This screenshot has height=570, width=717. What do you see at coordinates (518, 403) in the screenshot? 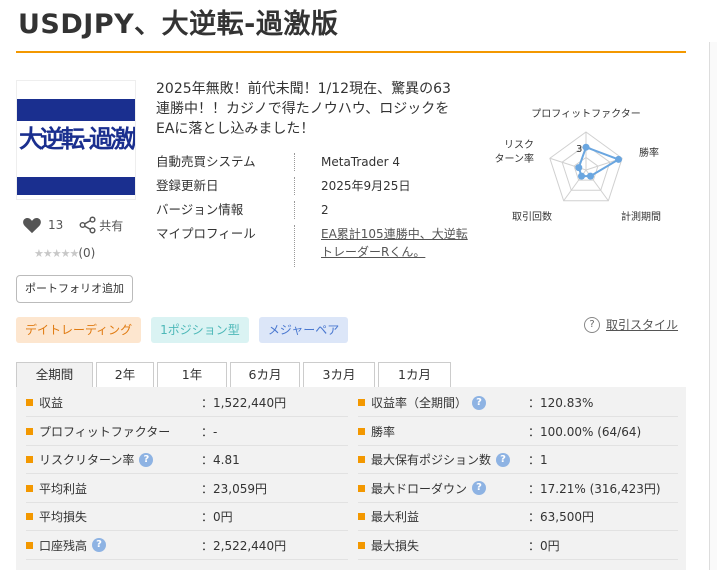
I see `stat-row: 収益率（全期間）? ：120.83%` at bounding box center [518, 403].